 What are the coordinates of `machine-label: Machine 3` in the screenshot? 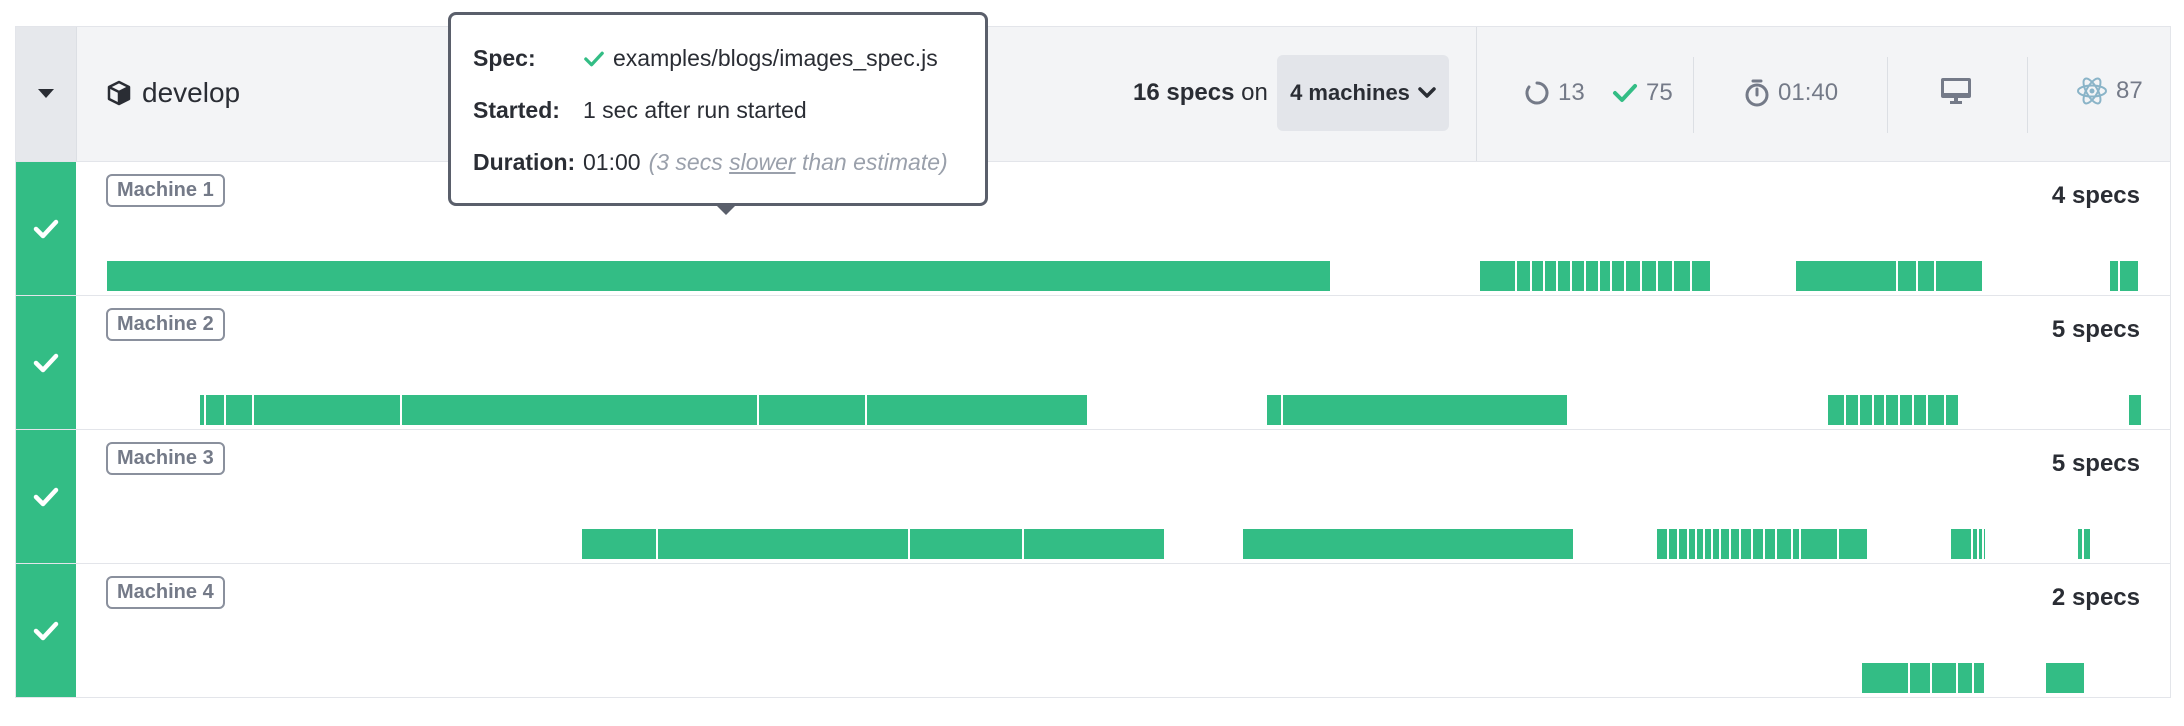 It's located at (165, 458).